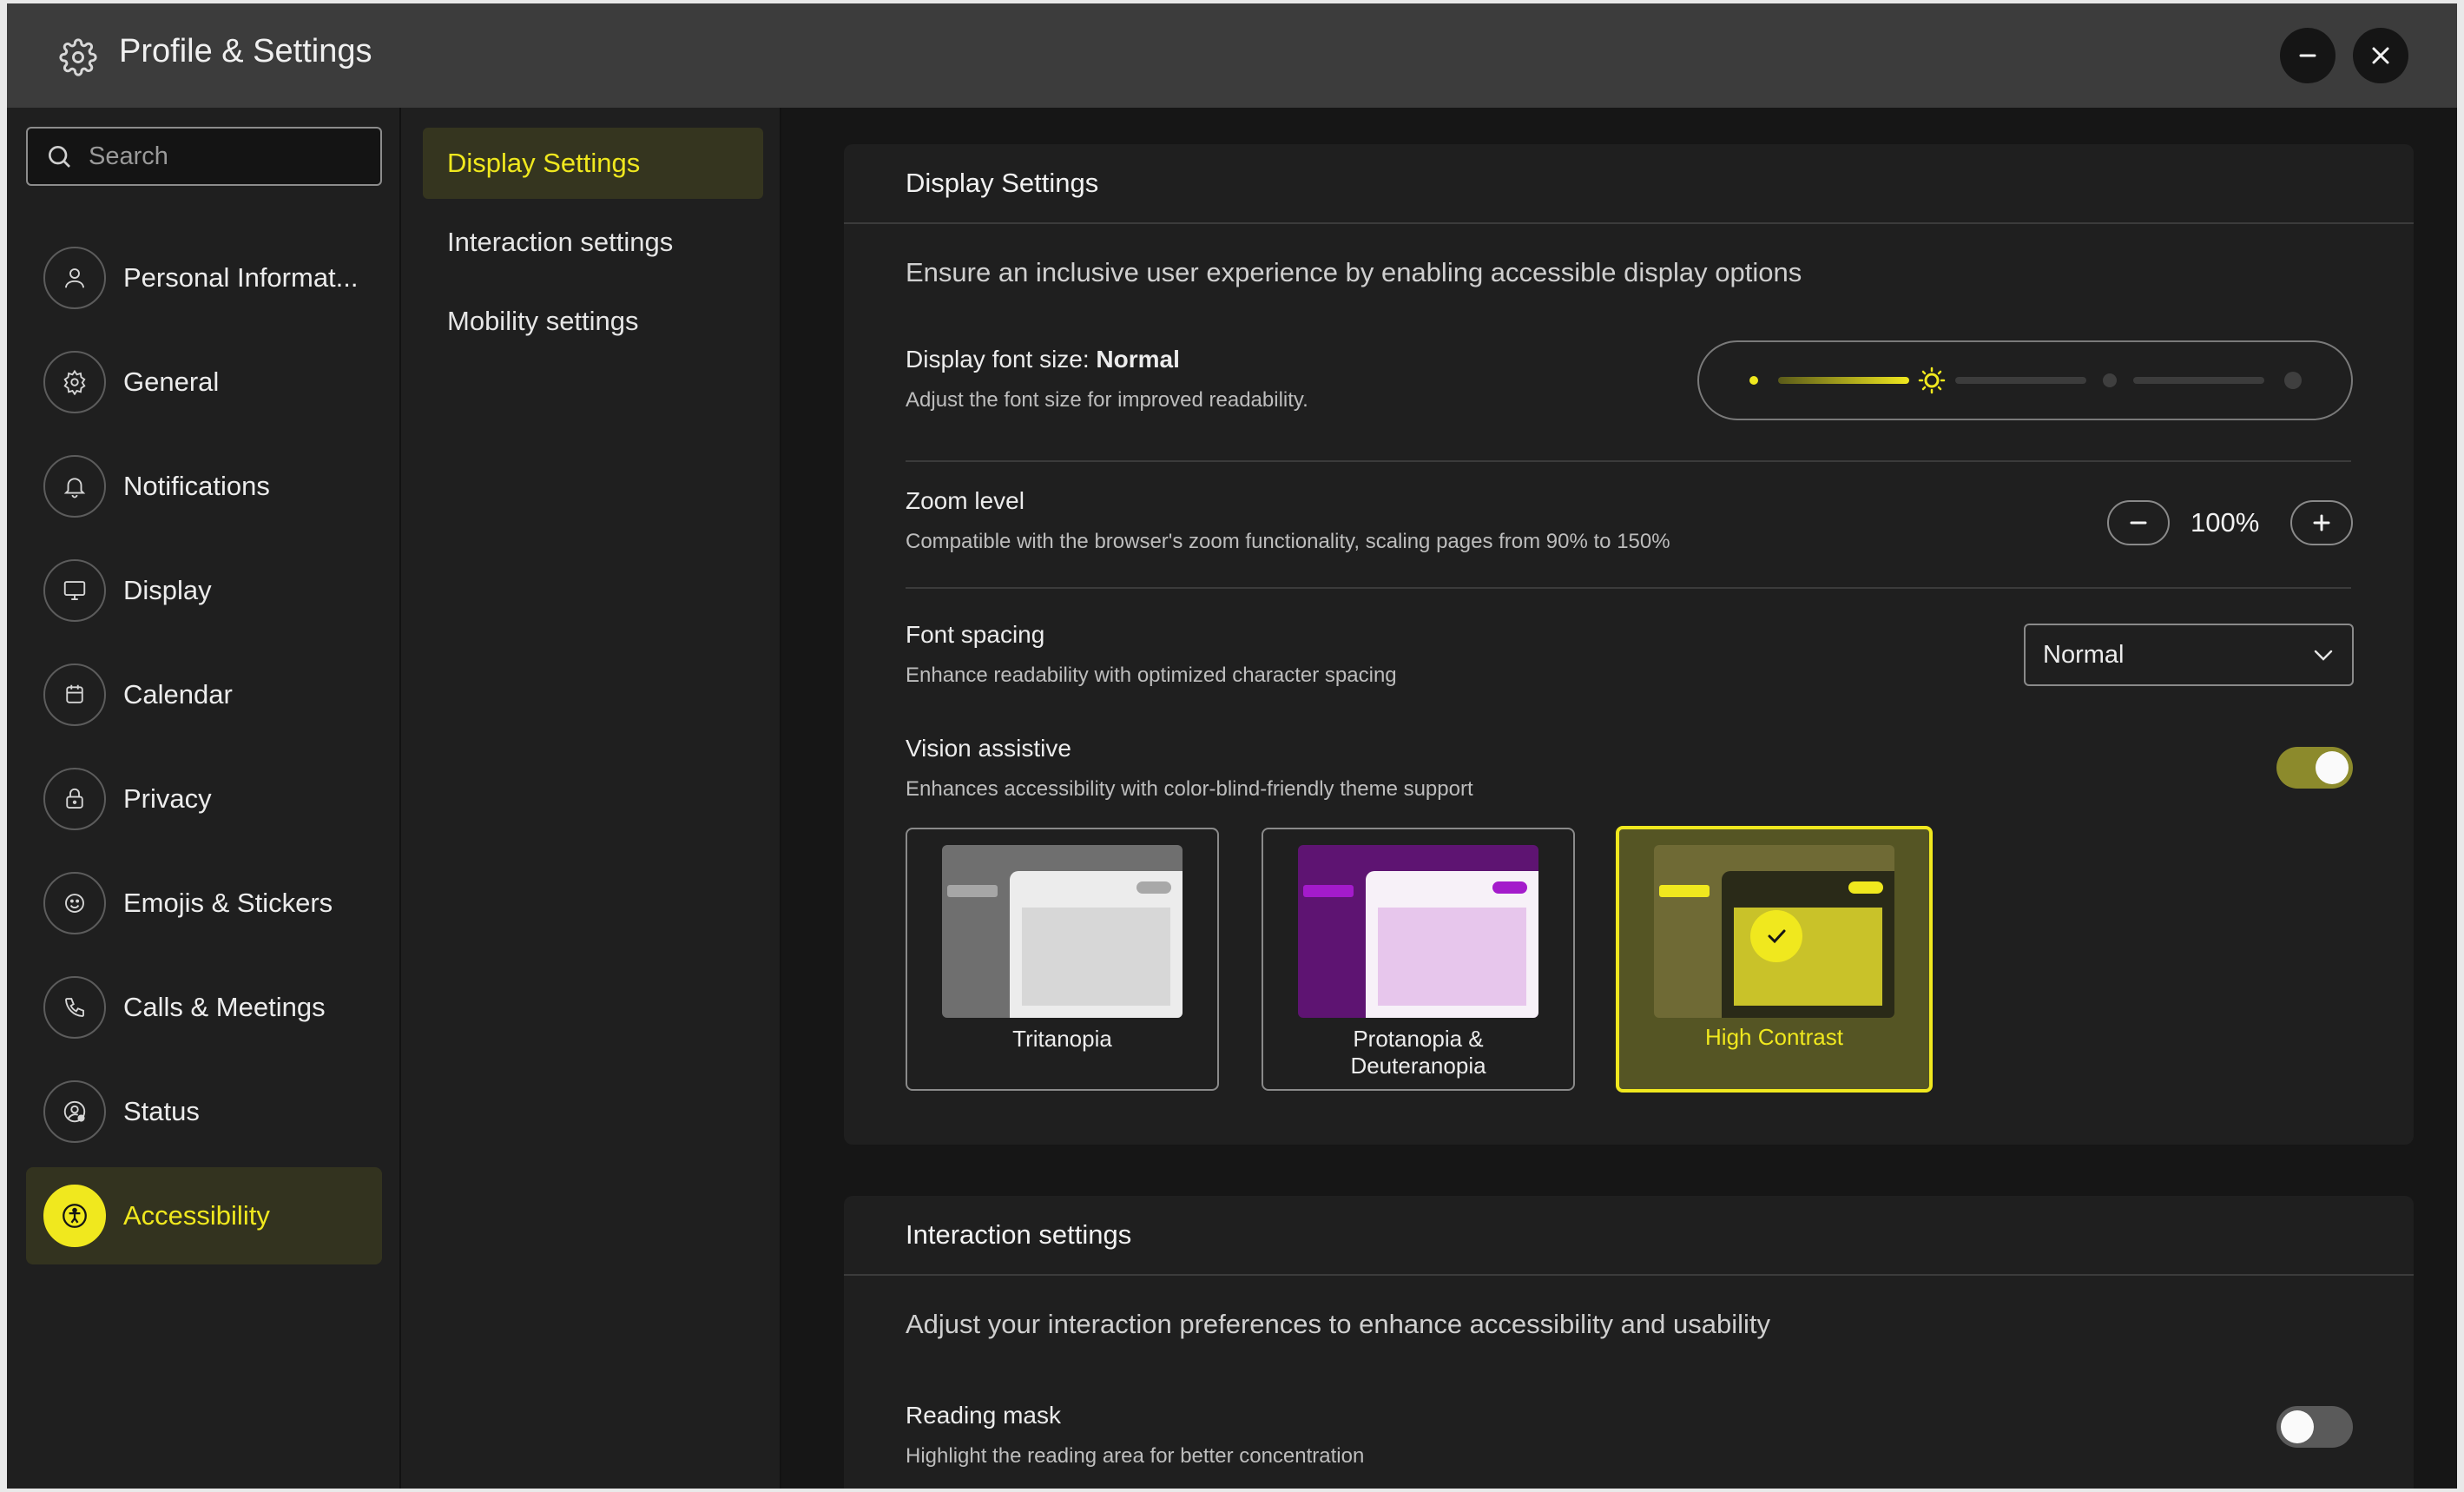 The height and width of the screenshot is (1492, 2464). Describe the element at coordinates (224, 1007) in the screenshot. I see `sidebar-item-label: Calls & Meetings` at that location.